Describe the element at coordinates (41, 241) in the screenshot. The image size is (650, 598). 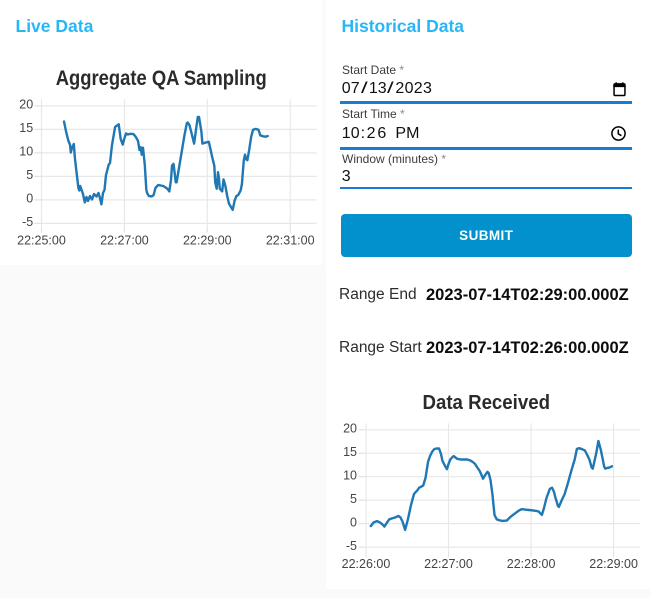
I see `svg-text: 22:25:00` at that location.